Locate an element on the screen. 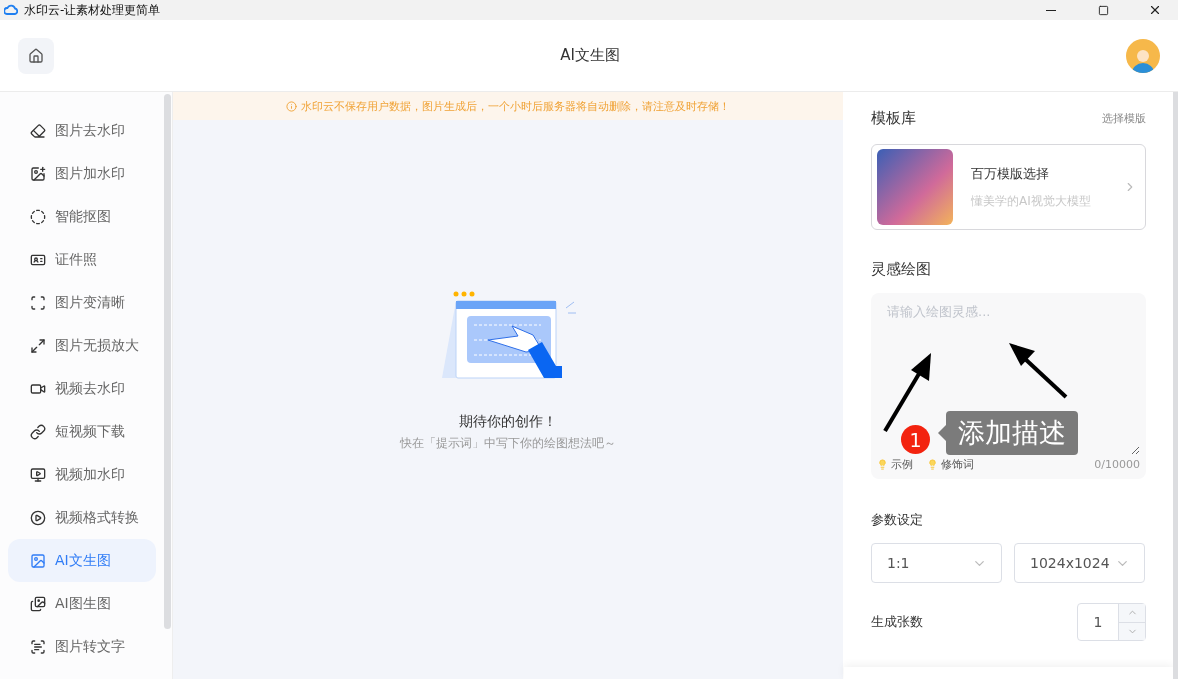 Image resolution: width=1178 pixels, height=679 pixels. empty-state-subtitle: 快在「提示词」中写下你的绘图想法吧～ is located at coordinates (508, 443).